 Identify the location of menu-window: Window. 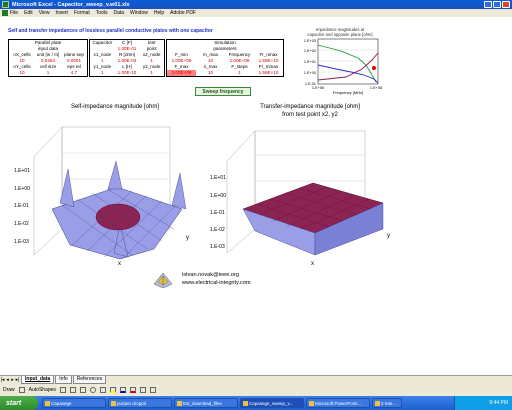
(139, 13).